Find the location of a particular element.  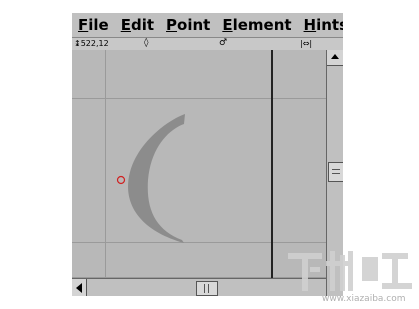

menu-edit: Edit is located at coordinates (137, 25).